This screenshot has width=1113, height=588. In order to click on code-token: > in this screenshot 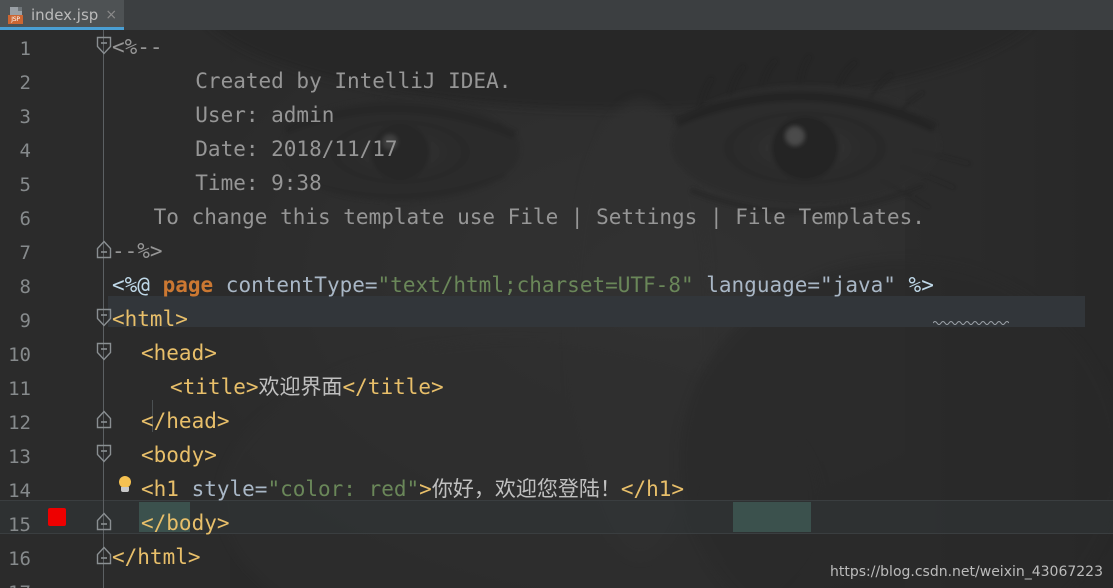, I will do `click(425, 489)`.